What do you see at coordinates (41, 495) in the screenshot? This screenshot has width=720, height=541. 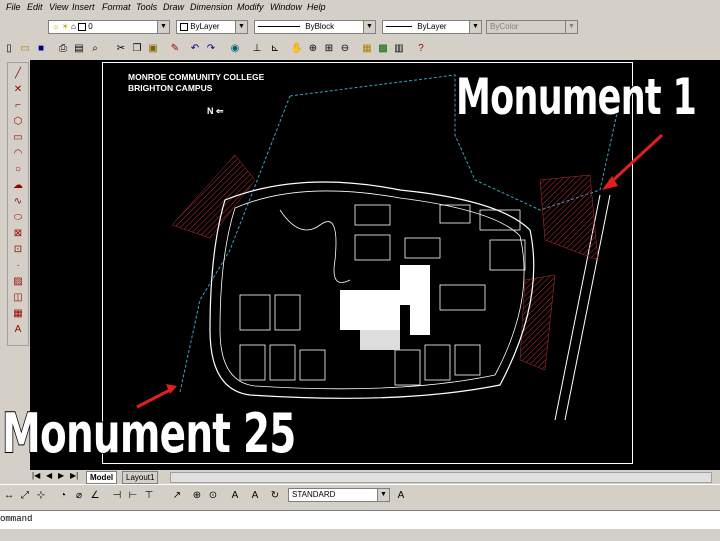 I see `dim-ordinate-icon: ⊹` at bounding box center [41, 495].